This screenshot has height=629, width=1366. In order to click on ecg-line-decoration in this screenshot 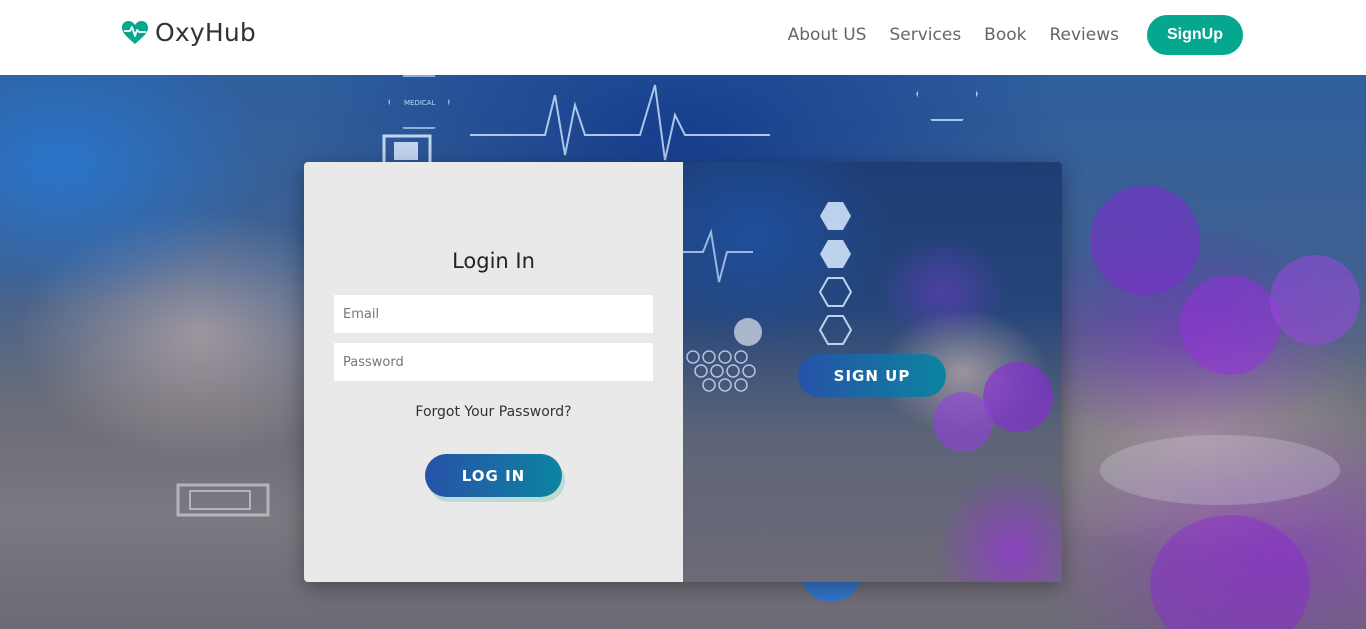, I will do `click(620, 122)`.